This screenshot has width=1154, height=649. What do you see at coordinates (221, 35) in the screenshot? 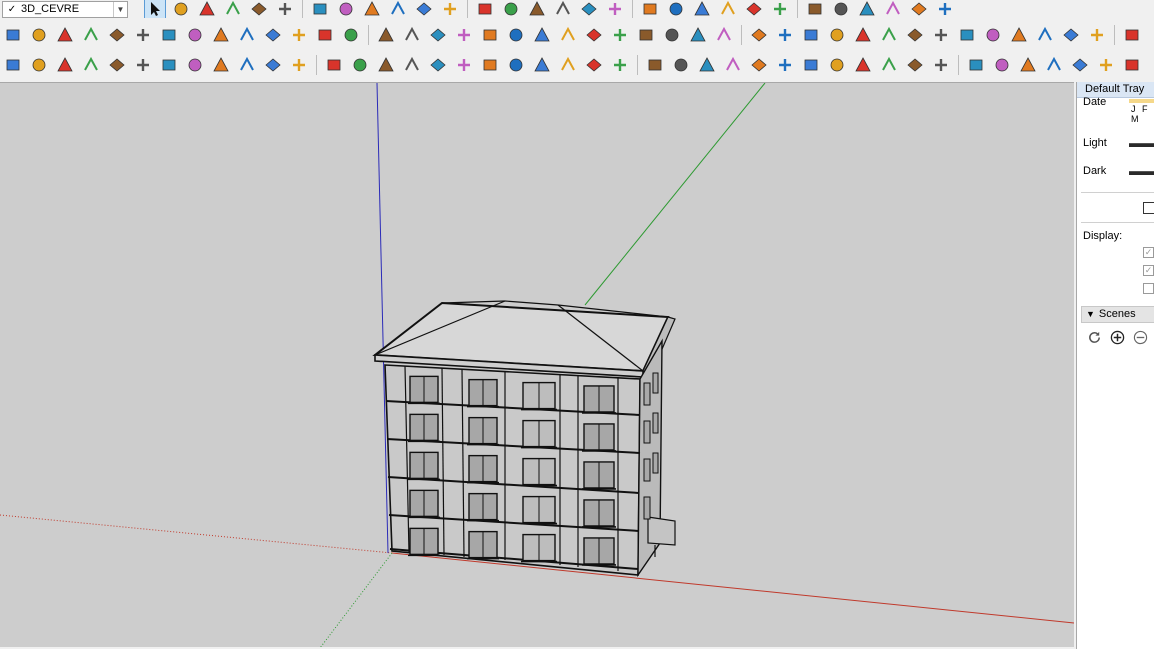
I see `wall-icon` at bounding box center [221, 35].